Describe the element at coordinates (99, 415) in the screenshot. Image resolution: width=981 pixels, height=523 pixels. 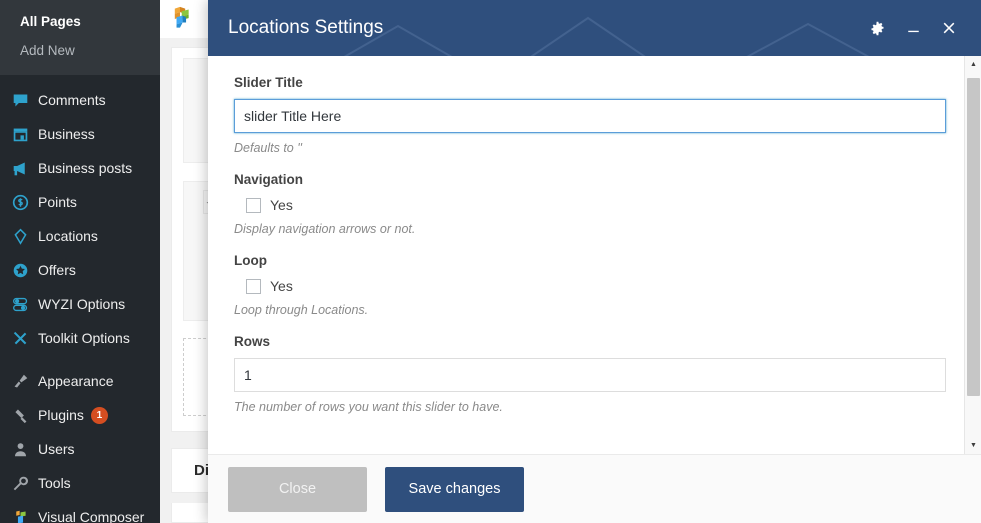
I see `plugins-update-badge: 1` at that location.